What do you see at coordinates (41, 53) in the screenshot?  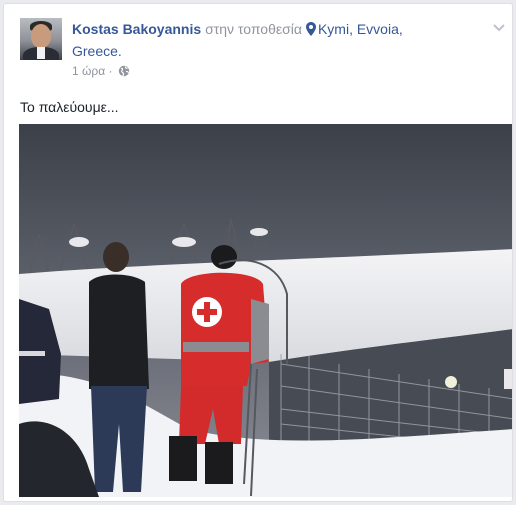 I see `avatar-collar` at bounding box center [41, 53].